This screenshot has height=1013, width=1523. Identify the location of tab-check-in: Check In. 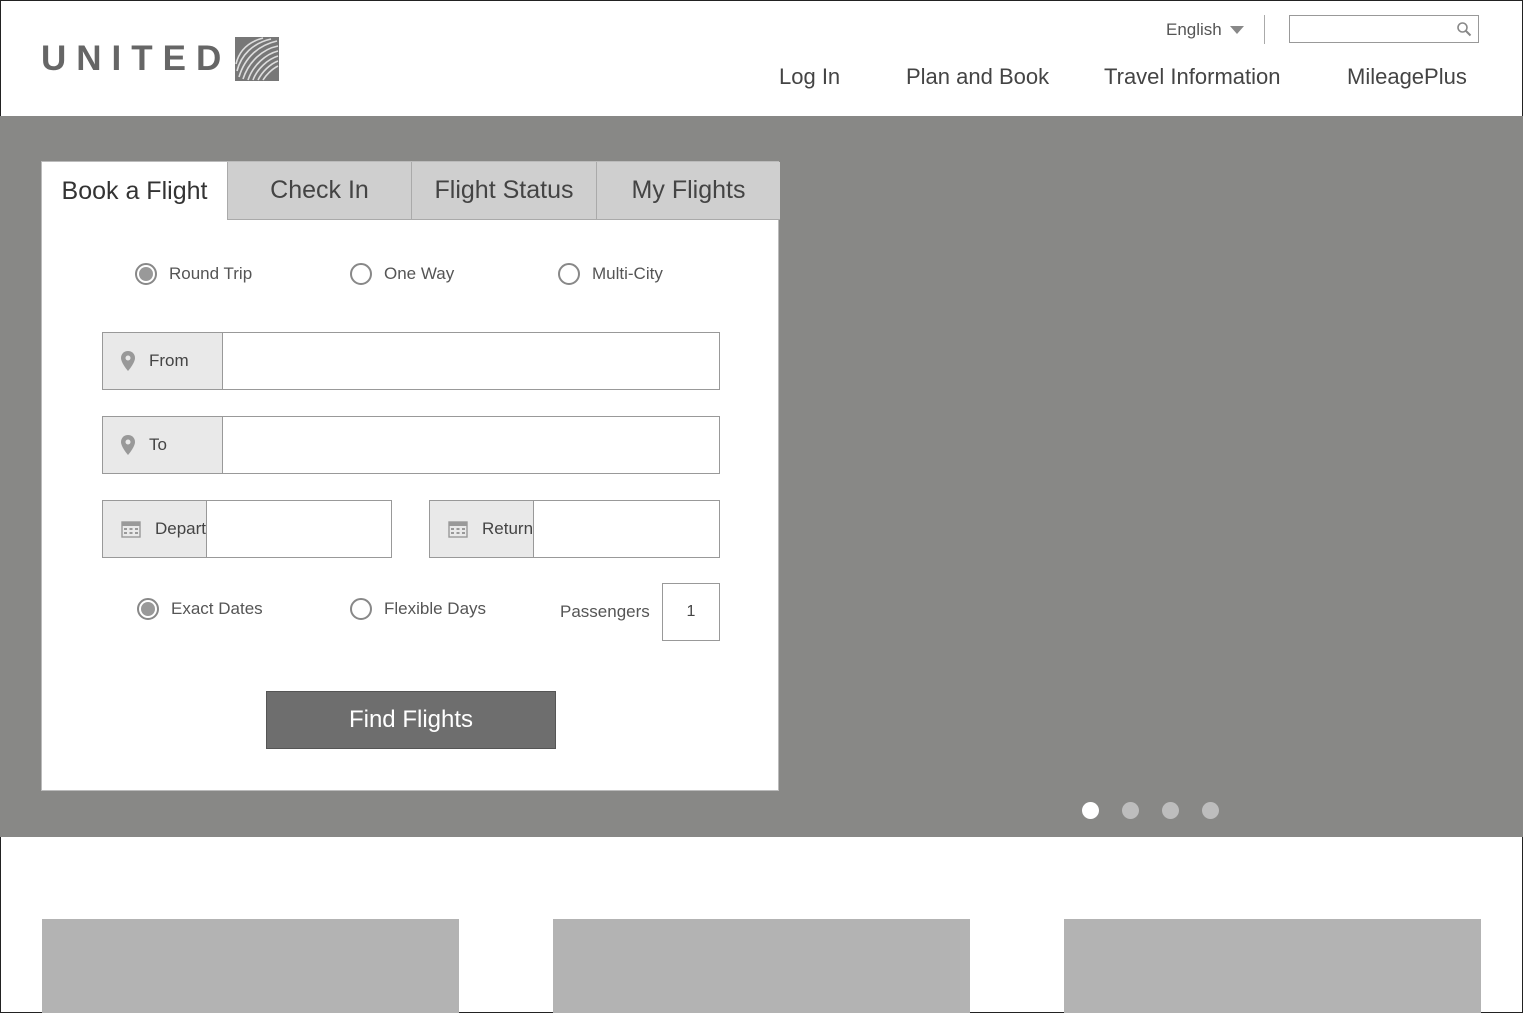
(319, 191).